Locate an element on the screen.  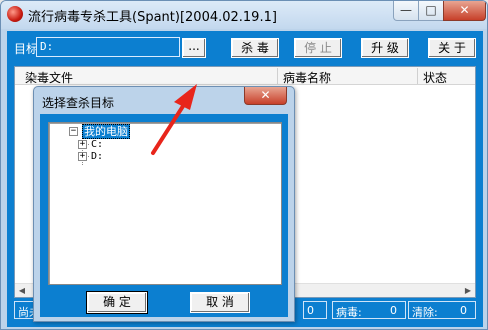
cleaned-count-box: 清除: 0 is located at coordinates (442, 310).